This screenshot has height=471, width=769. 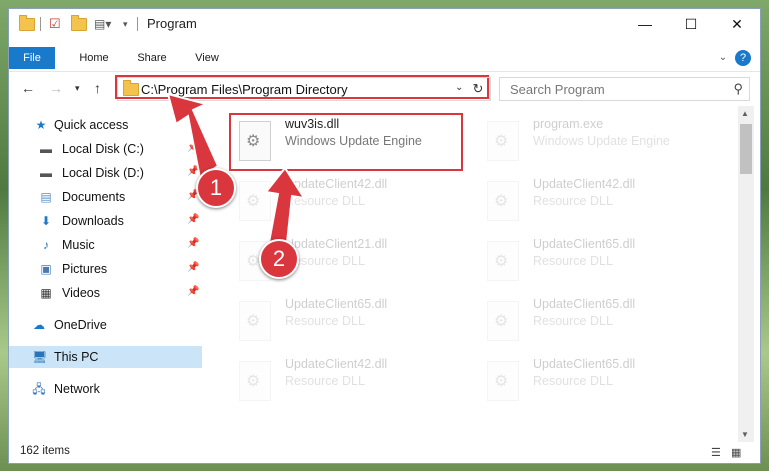 What do you see at coordinates (152, 58) in the screenshot?
I see `tab-share: Share` at bounding box center [152, 58].